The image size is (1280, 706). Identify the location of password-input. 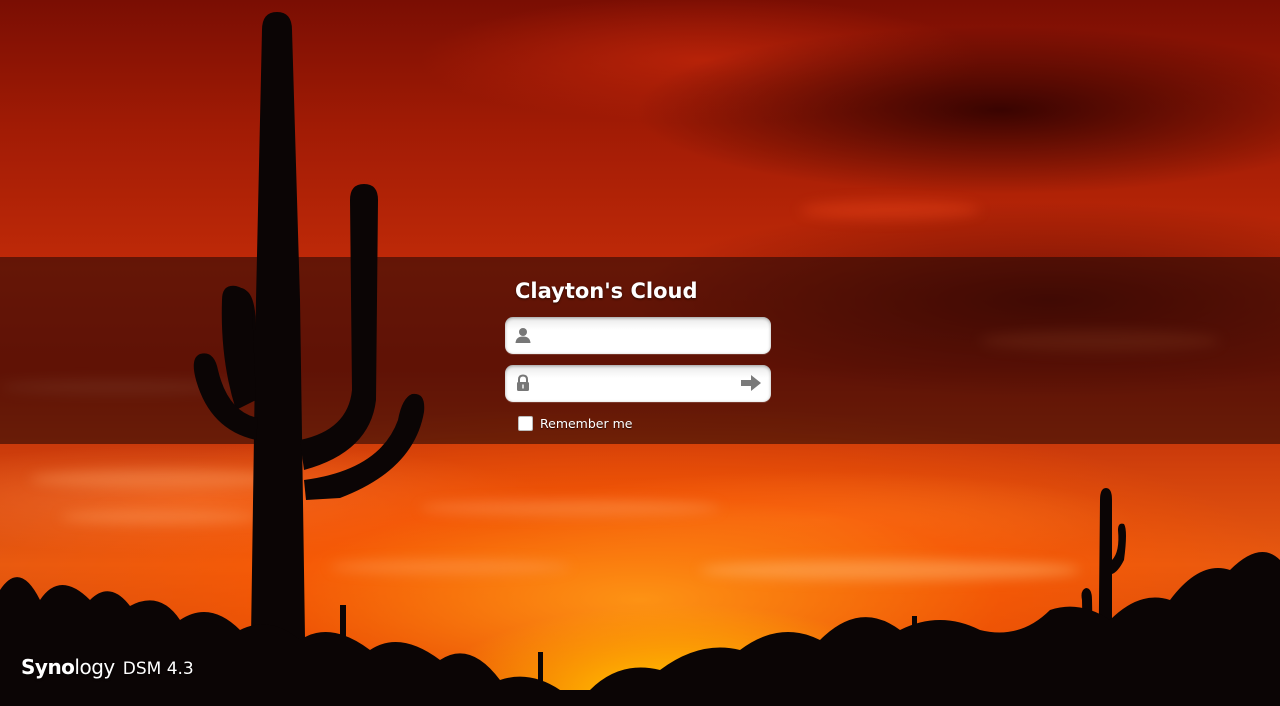
(638, 384).